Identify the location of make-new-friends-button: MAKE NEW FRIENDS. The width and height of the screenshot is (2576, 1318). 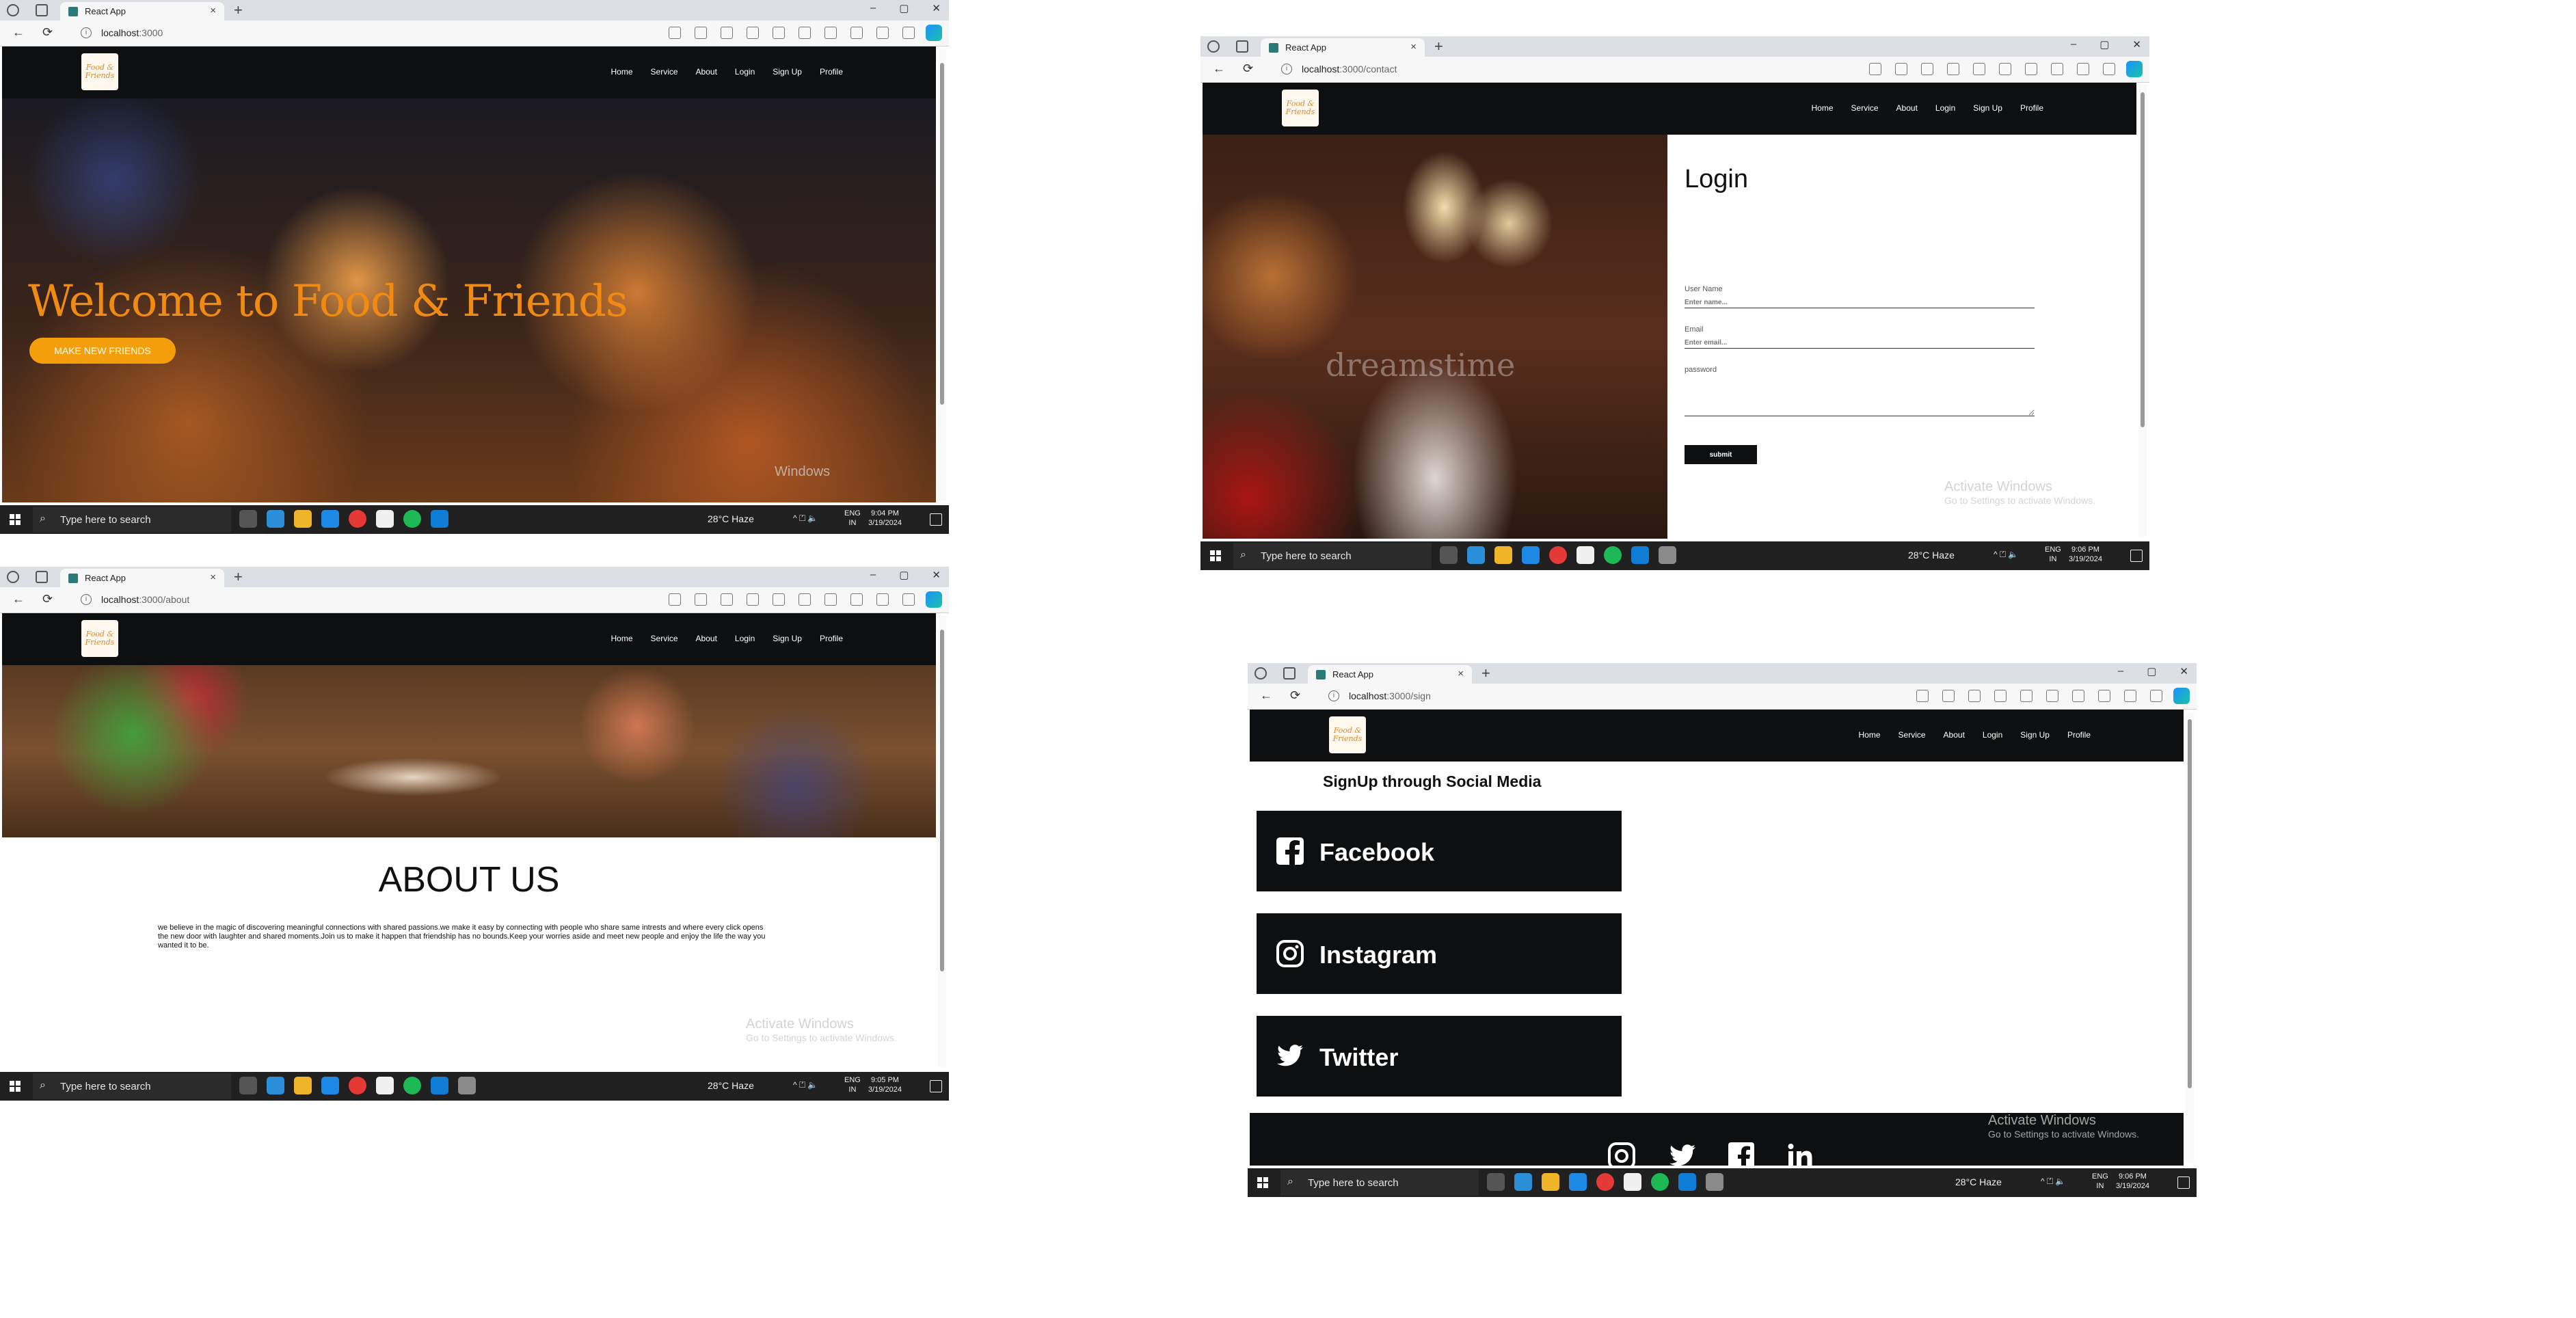
(102, 351).